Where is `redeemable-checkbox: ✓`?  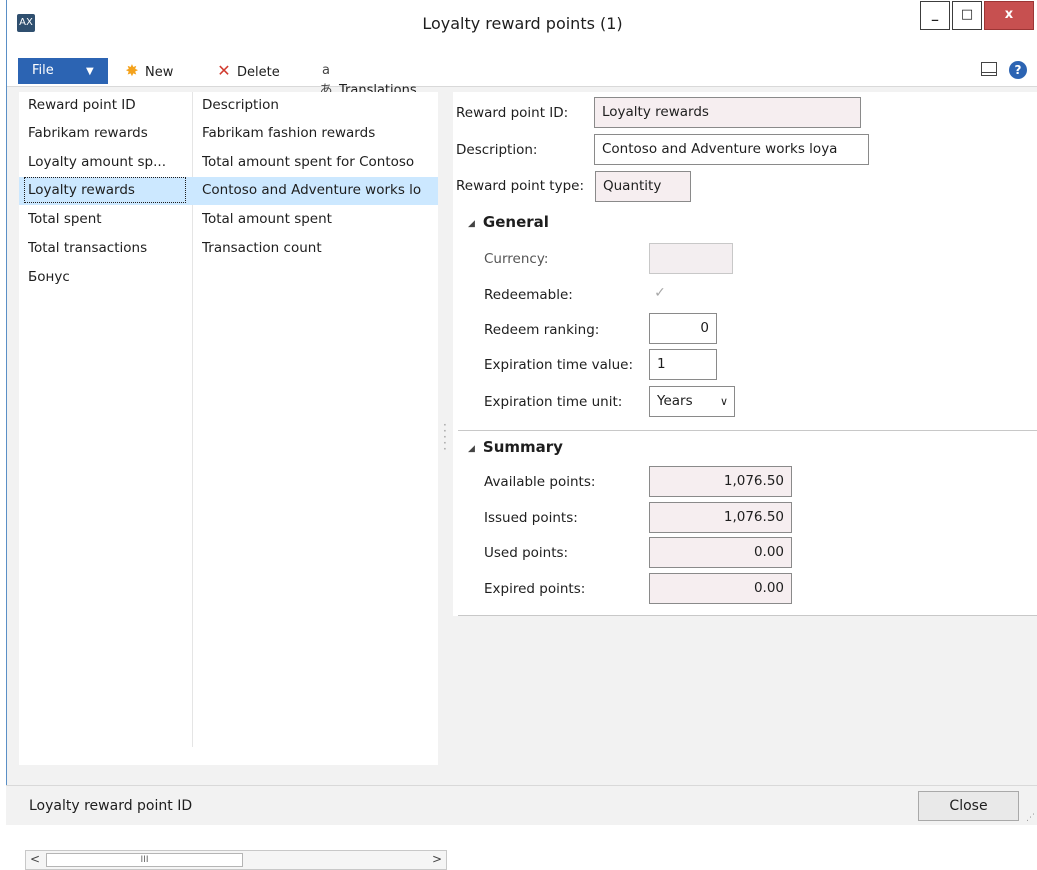
redeemable-checkbox: ✓ is located at coordinates (660, 293).